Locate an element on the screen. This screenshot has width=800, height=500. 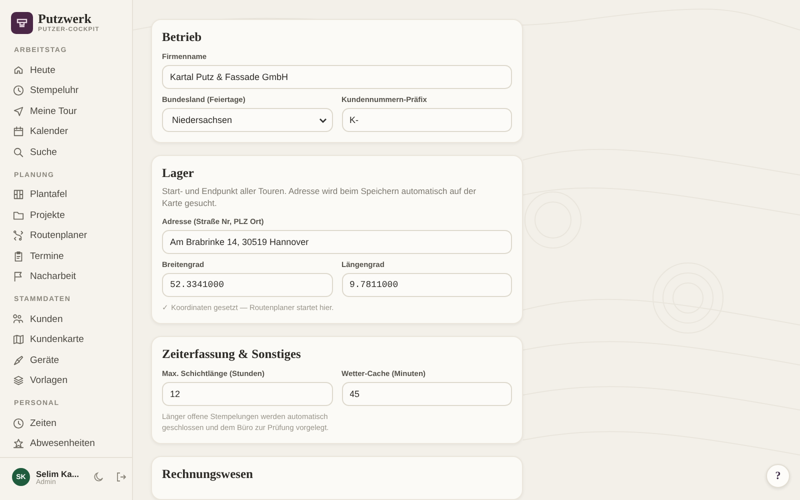
input-field: 45 is located at coordinates (427, 394).